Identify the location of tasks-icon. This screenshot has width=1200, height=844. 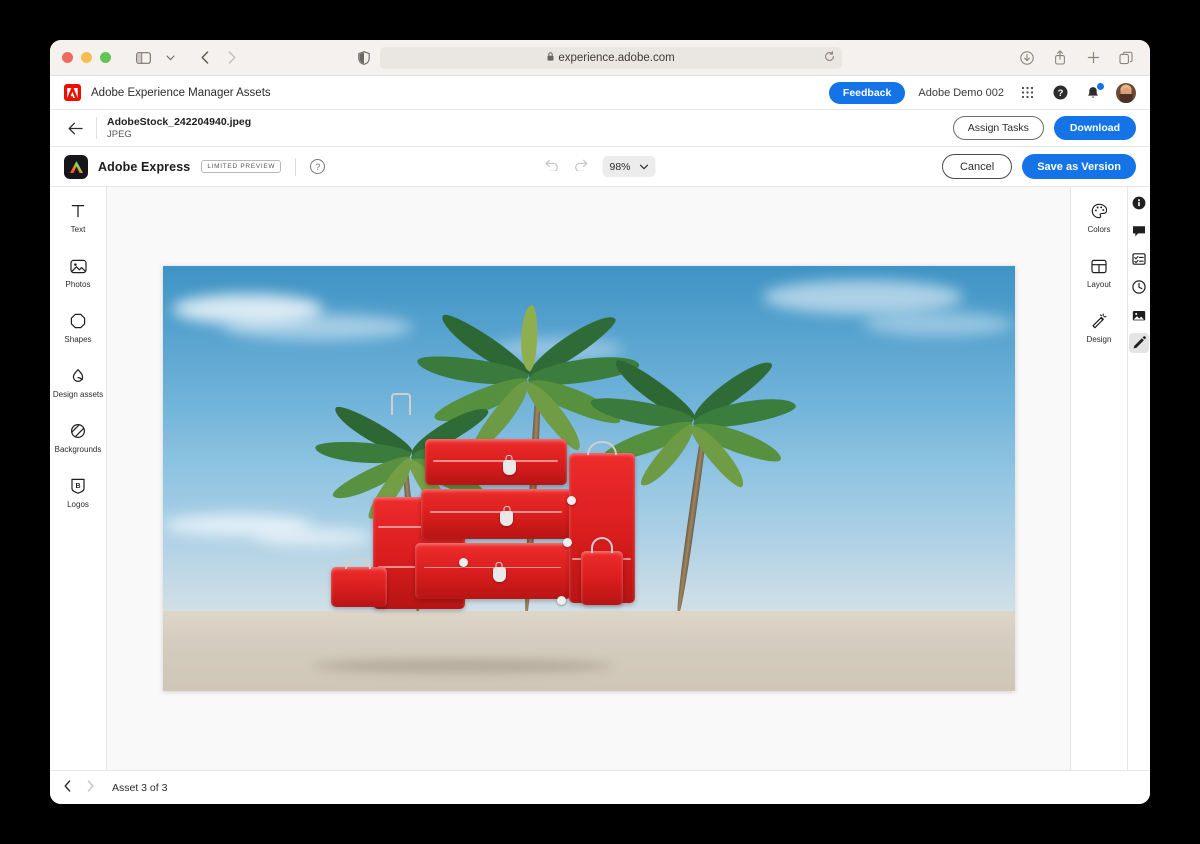
(1139, 259).